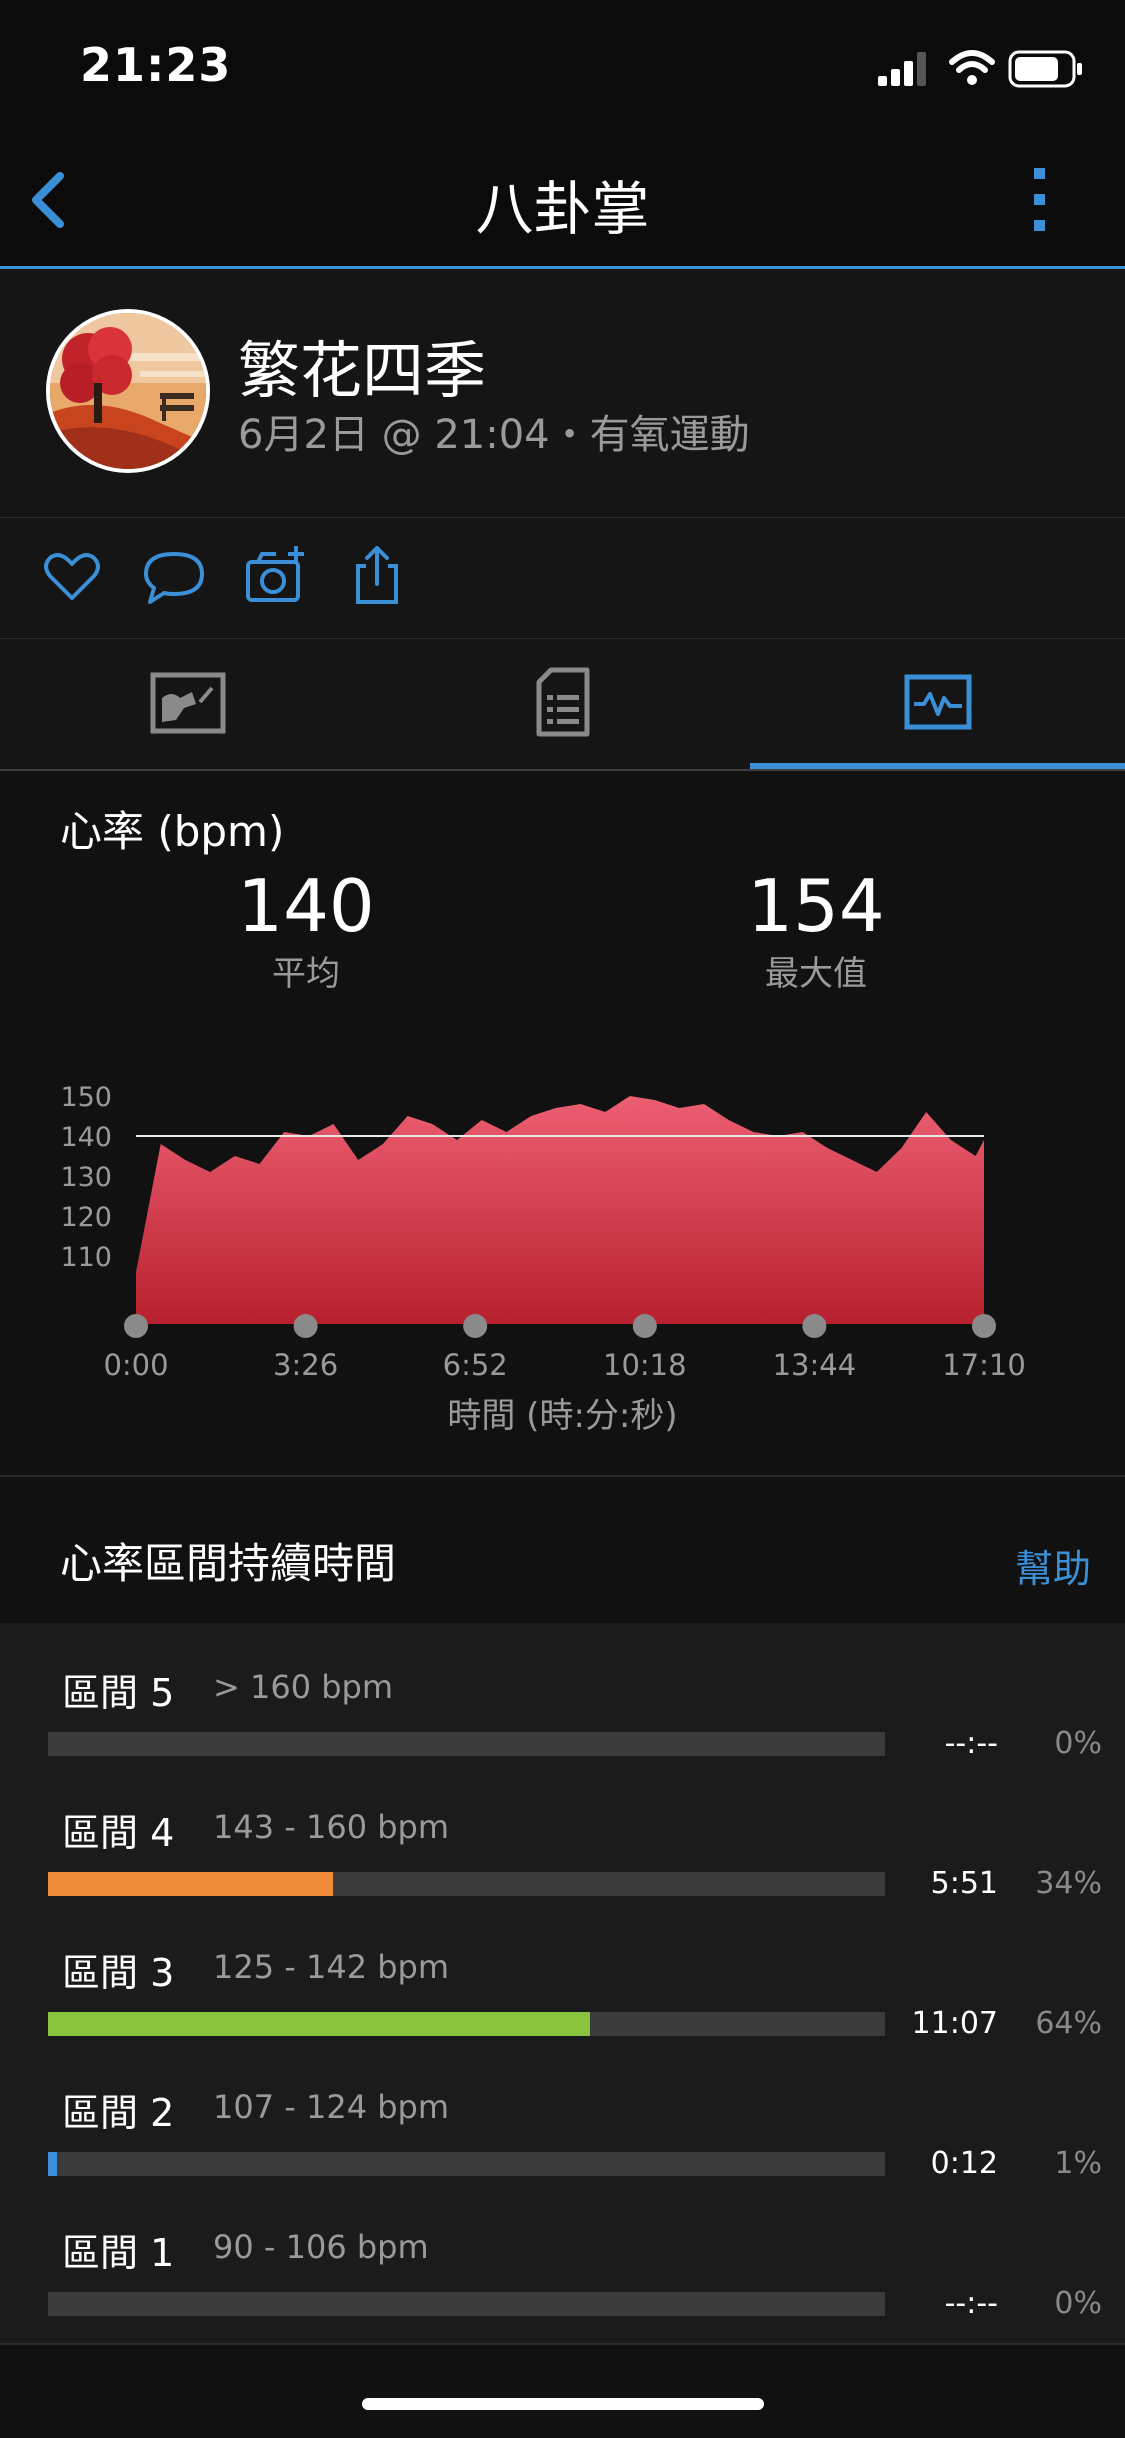 The height and width of the screenshot is (2438, 1125). Describe the element at coordinates (172, 831) in the screenshot. I see `heart-rate-label: 心率 (bpm)` at that location.